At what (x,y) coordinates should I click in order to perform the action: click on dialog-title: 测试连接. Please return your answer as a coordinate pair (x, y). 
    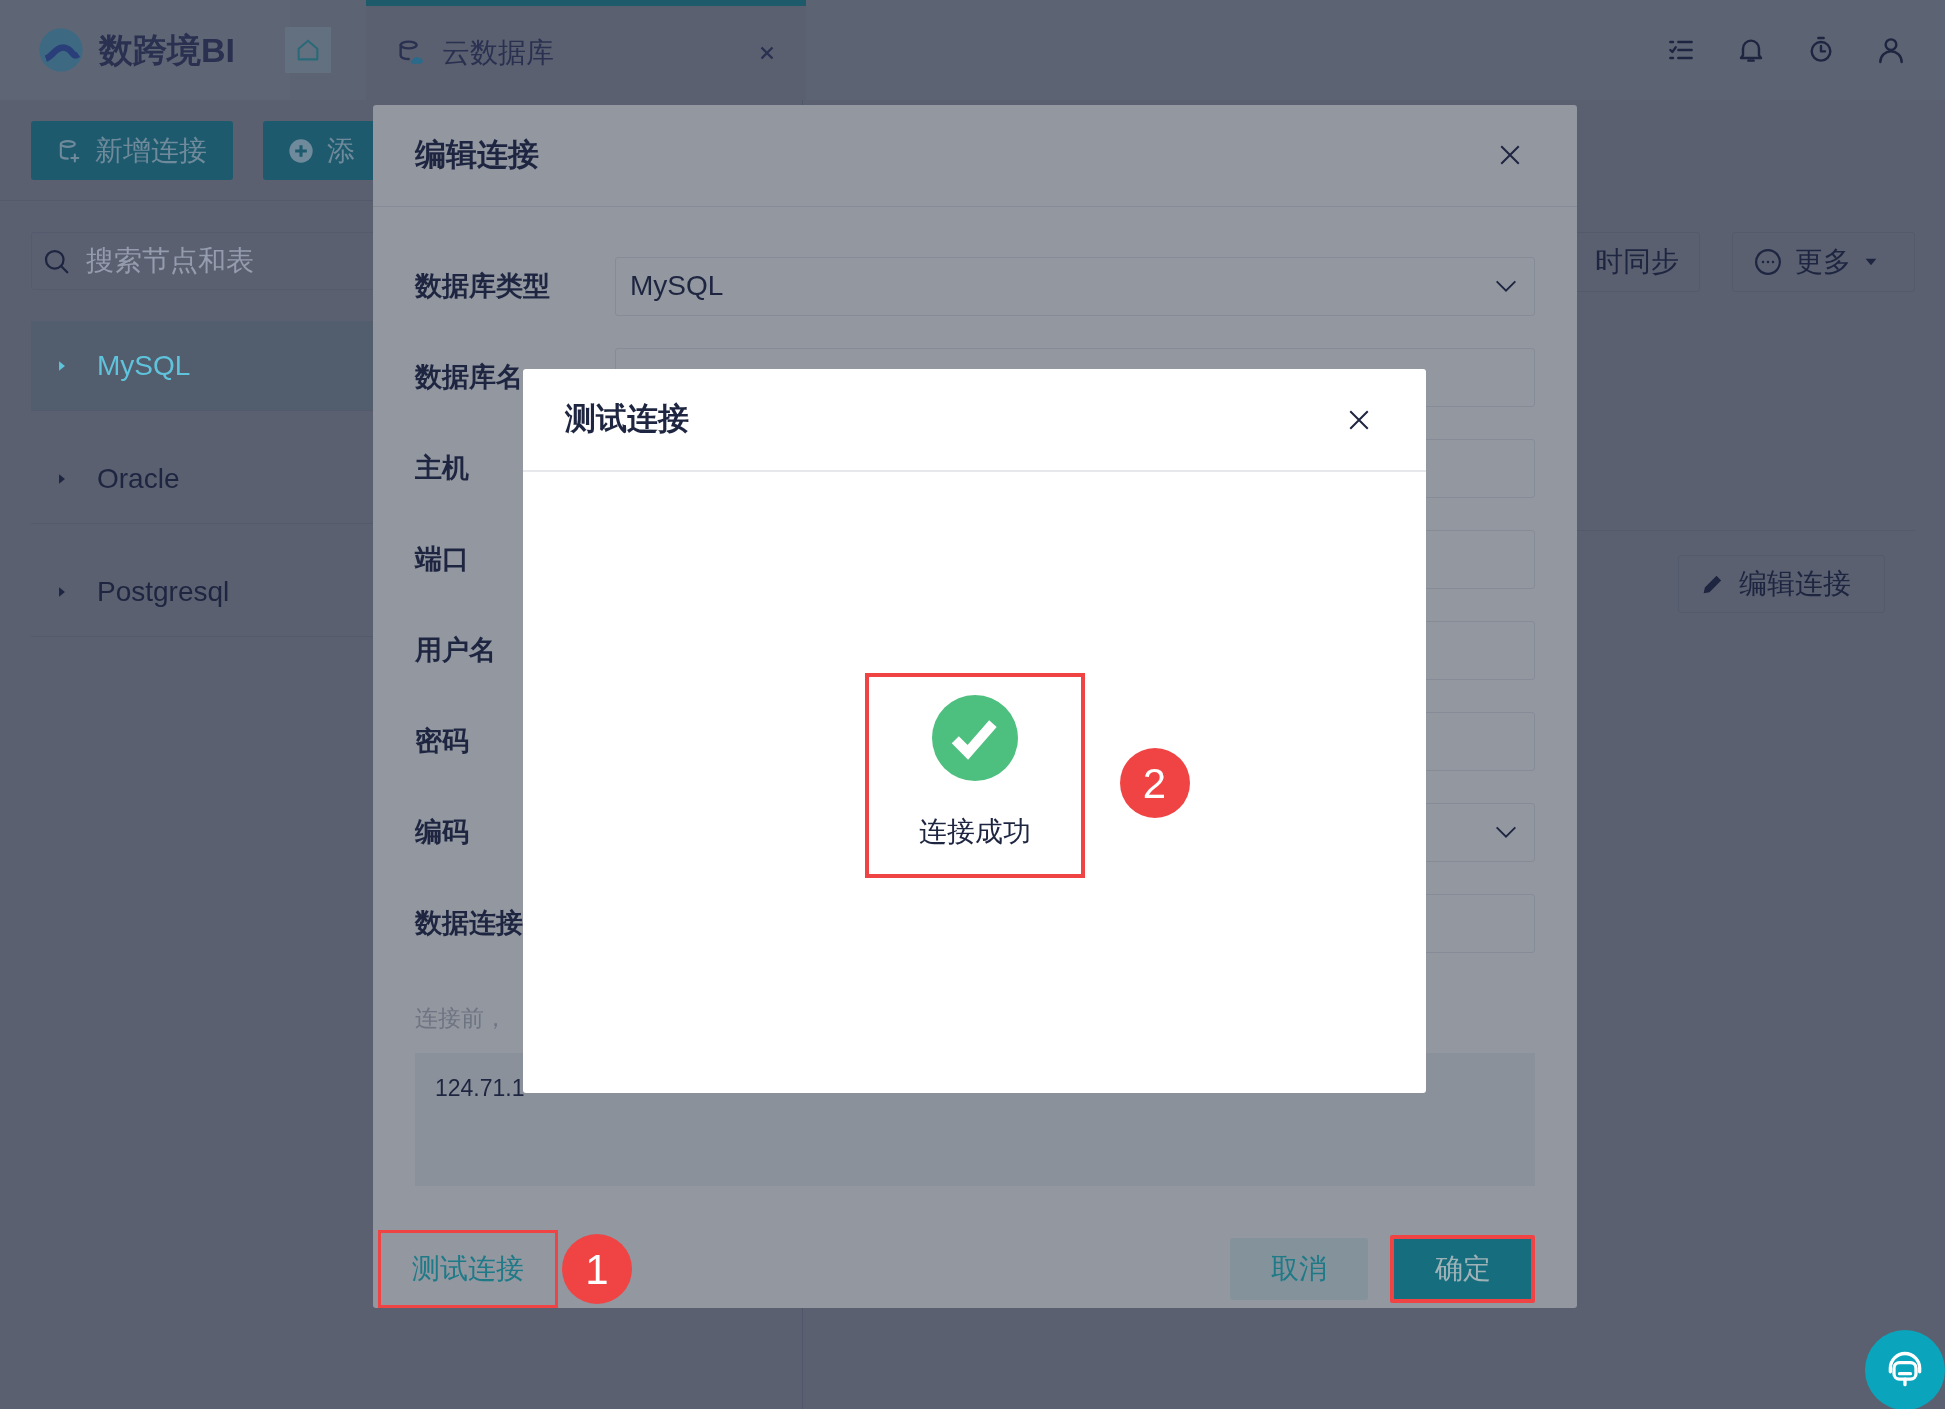
    Looking at the image, I should click on (627, 419).